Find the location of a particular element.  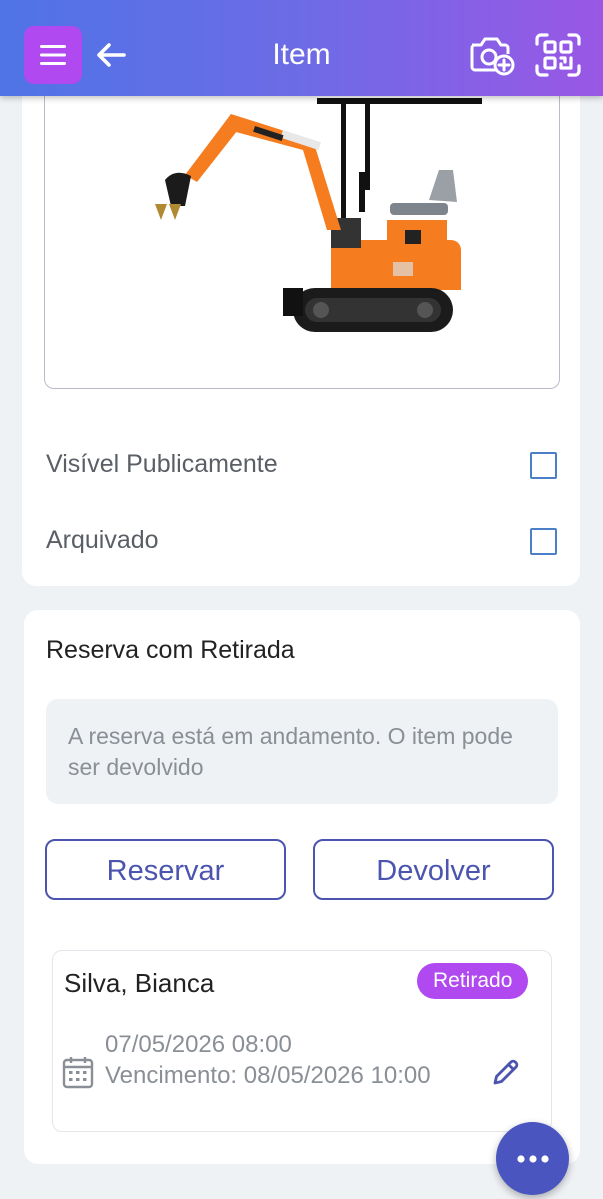

more-horizontal-icon is located at coordinates (532, 1158).